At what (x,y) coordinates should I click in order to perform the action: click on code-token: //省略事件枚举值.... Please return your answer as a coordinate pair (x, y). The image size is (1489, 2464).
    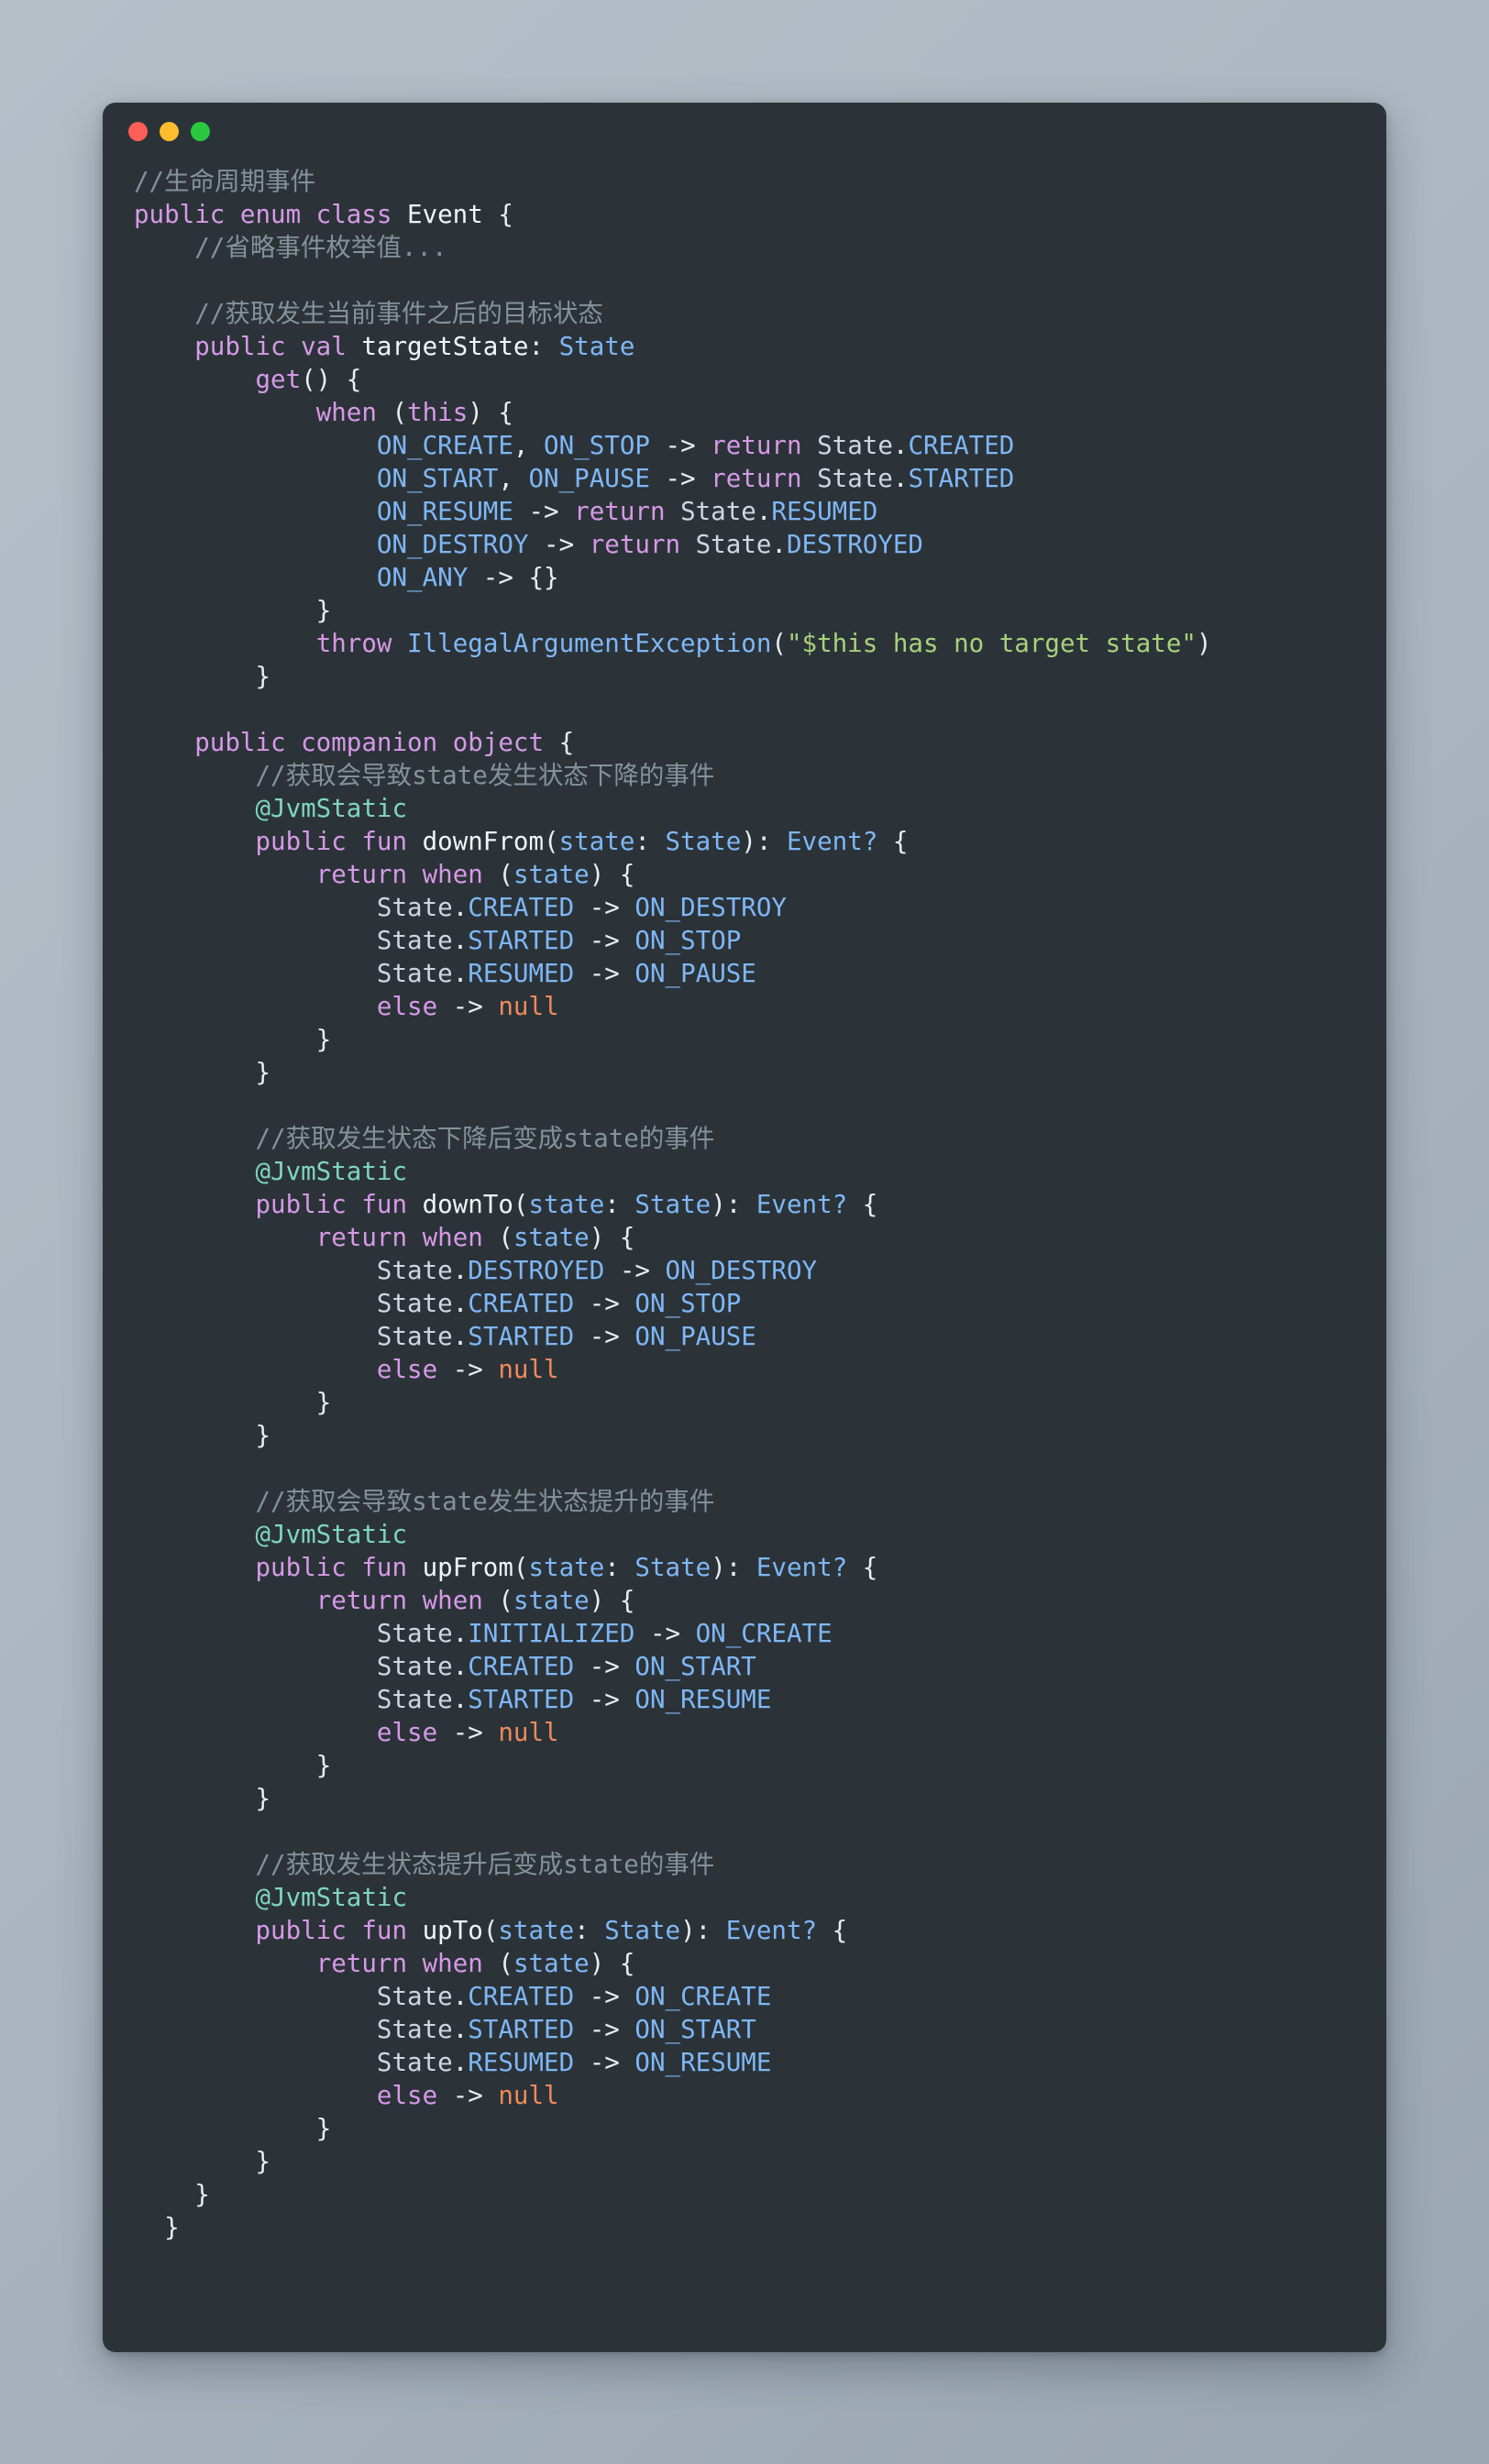
    Looking at the image, I should click on (320, 247).